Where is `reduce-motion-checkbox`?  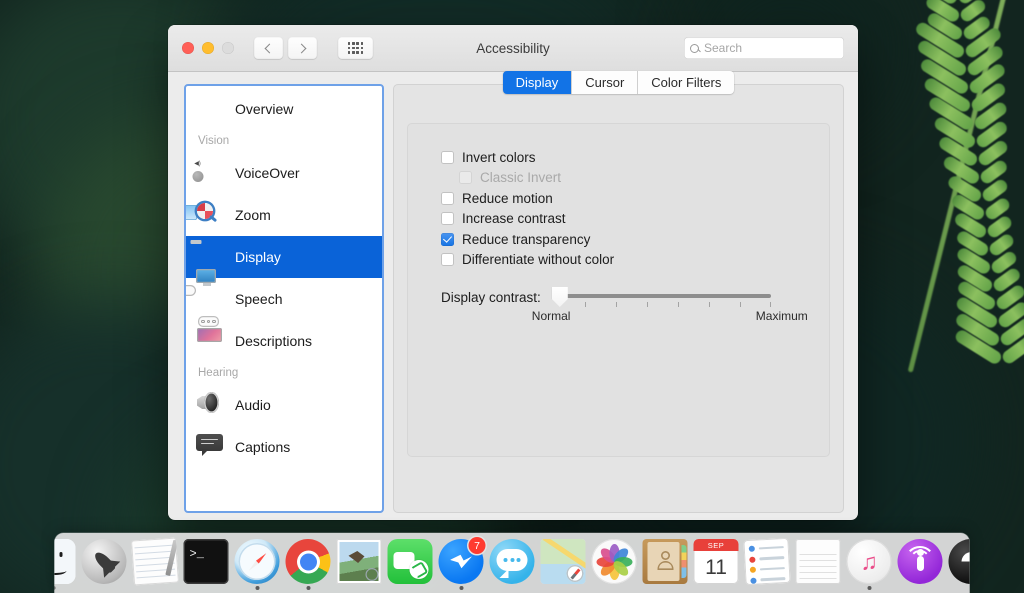
reduce-motion-checkbox is located at coordinates (447, 198).